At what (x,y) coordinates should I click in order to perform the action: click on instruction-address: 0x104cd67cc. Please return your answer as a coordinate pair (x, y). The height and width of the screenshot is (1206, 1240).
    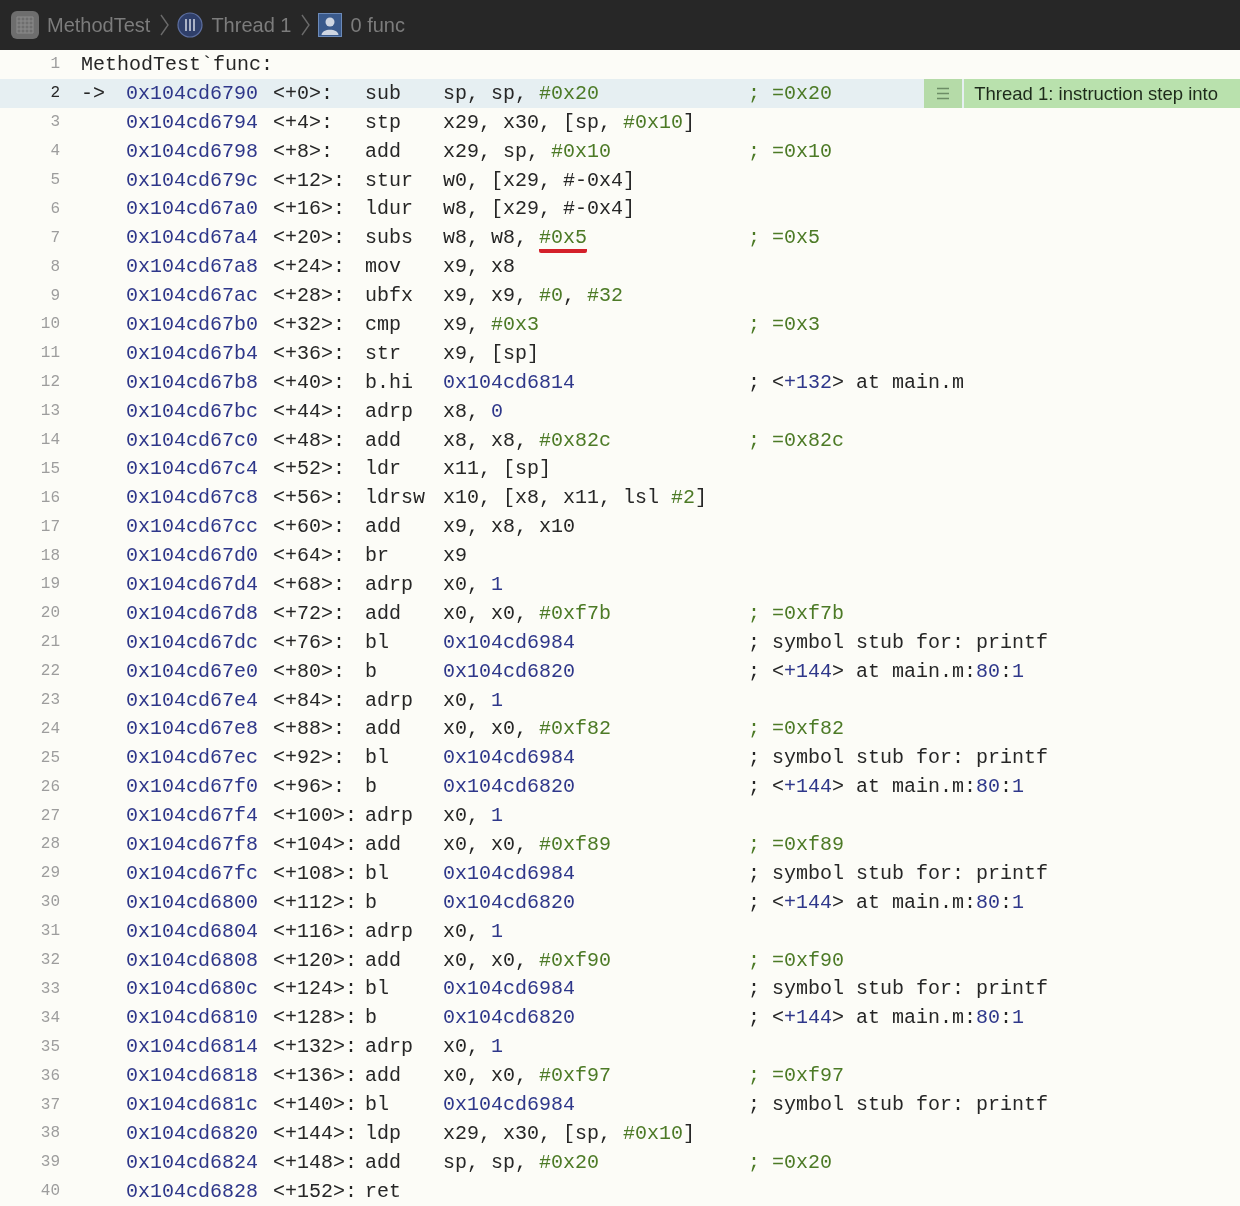
    Looking at the image, I should click on (193, 527).